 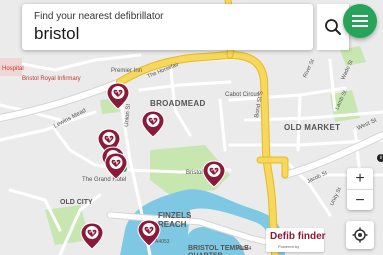 I want to click on label-cabot-circus: Cabot Circus, so click(x=242, y=95).